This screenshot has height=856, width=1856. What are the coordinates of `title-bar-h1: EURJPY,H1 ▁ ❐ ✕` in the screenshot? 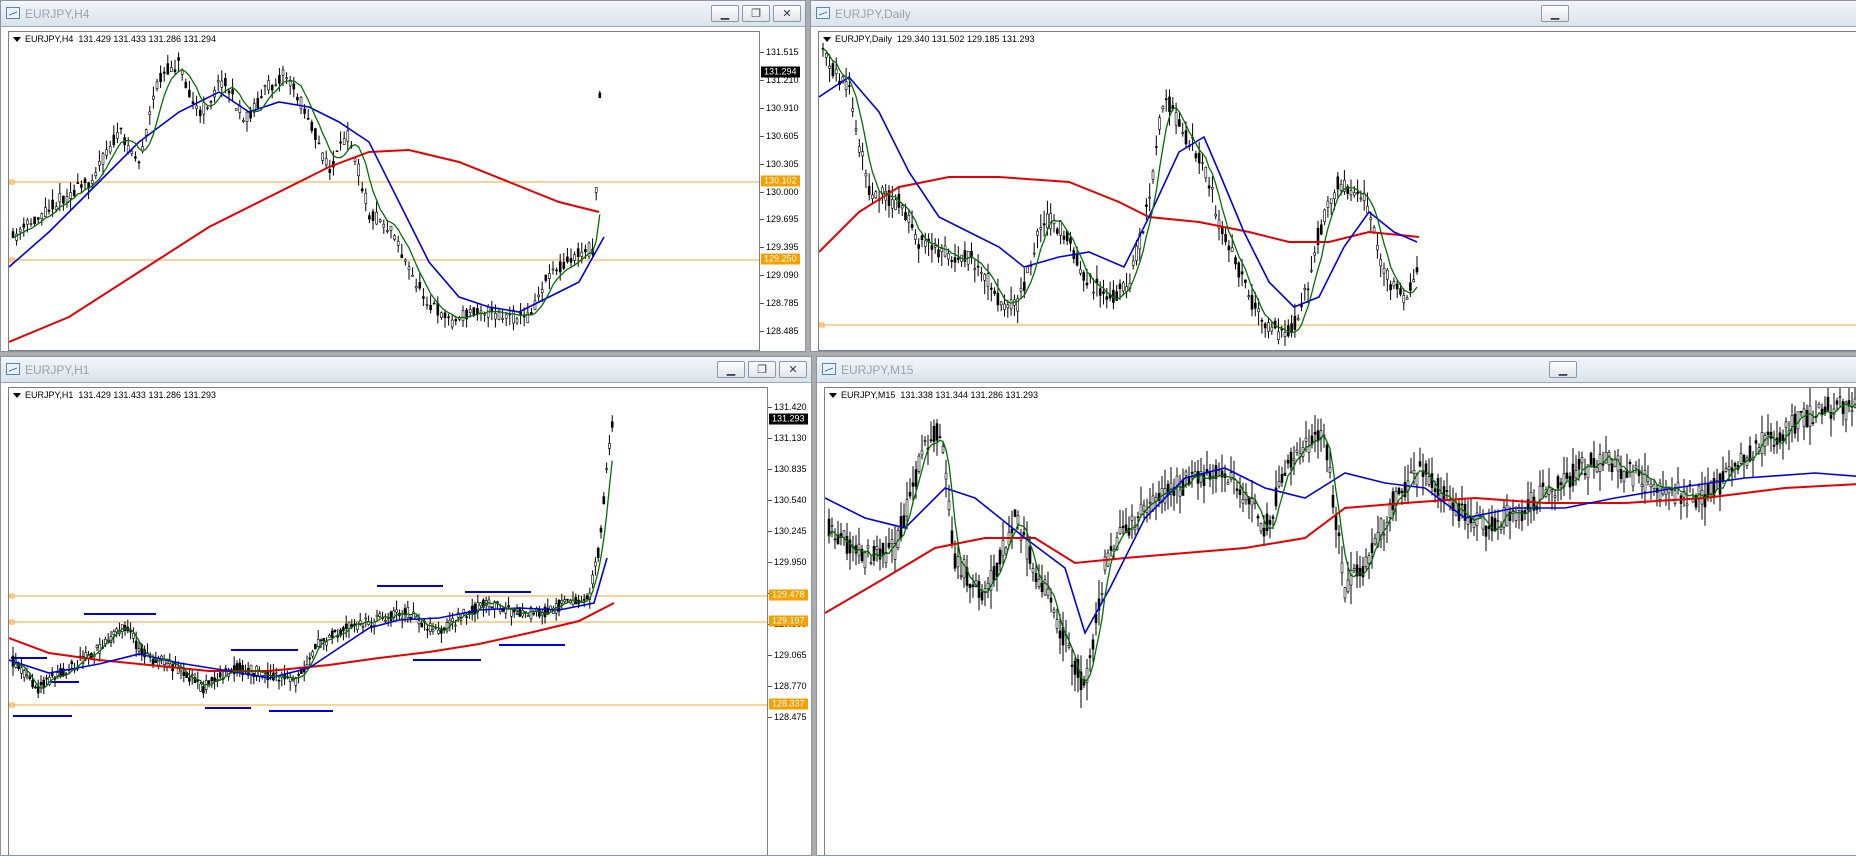 It's located at (406, 370).